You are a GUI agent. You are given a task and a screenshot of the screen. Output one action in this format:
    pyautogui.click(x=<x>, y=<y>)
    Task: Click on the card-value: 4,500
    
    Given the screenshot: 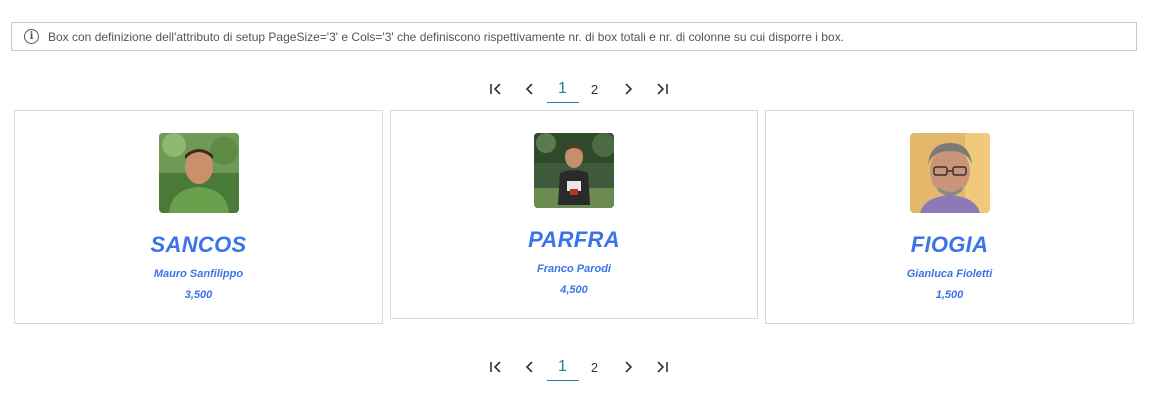 What is the action you would take?
    pyautogui.click(x=574, y=290)
    